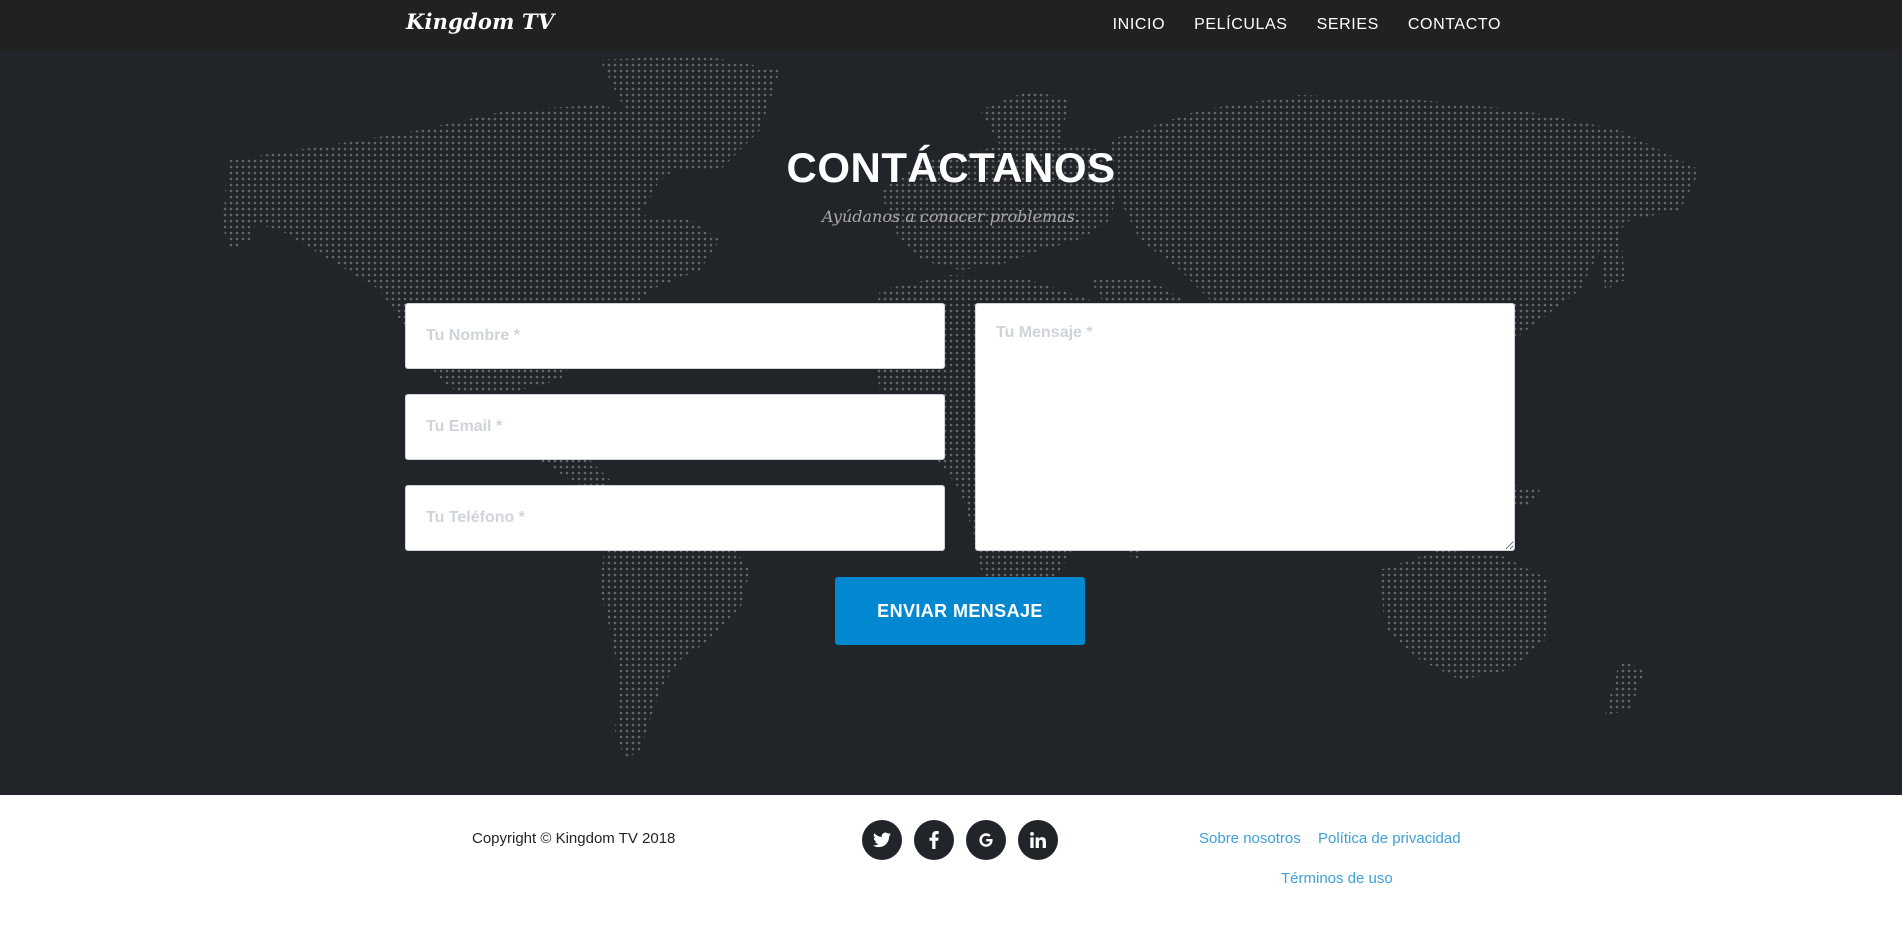 This screenshot has height=939, width=1902. Describe the element at coordinates (675, 518) in the screenshot. I see `phone-input` at that location.